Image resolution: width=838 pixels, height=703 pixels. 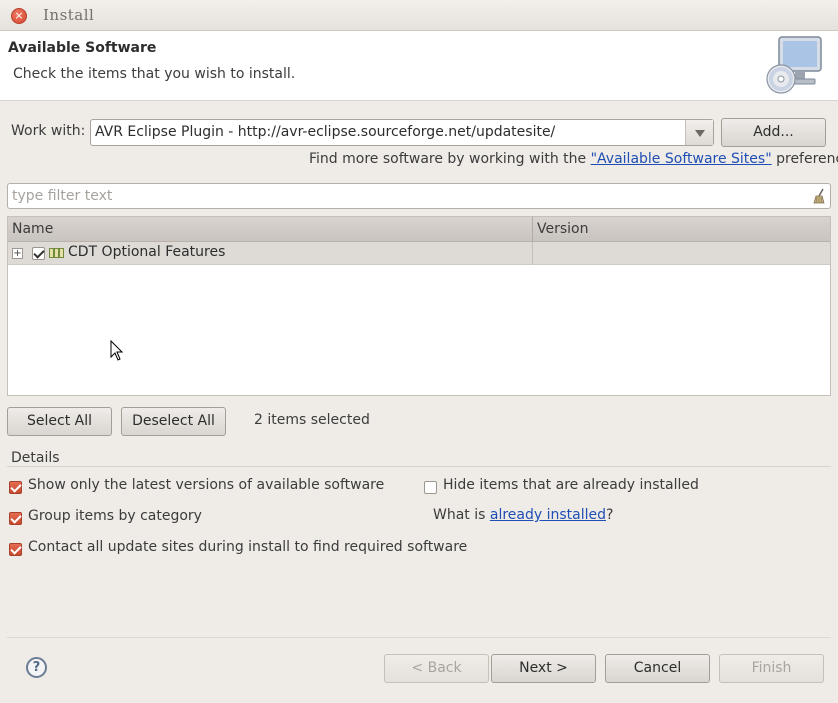 What do you see at coordinates (436, 668) in the screenshot?
I see `back-button: < Back` at bounding box center [436, 668].